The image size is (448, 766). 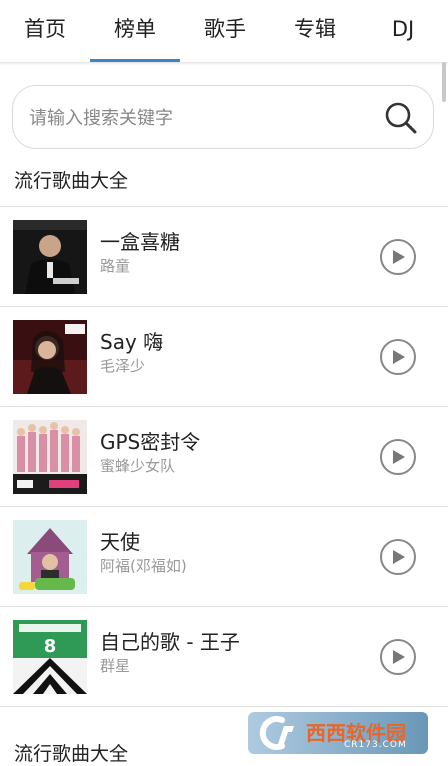 I want to click on song-artist: 蜜蜂少女队, so click(x=138, y=466).